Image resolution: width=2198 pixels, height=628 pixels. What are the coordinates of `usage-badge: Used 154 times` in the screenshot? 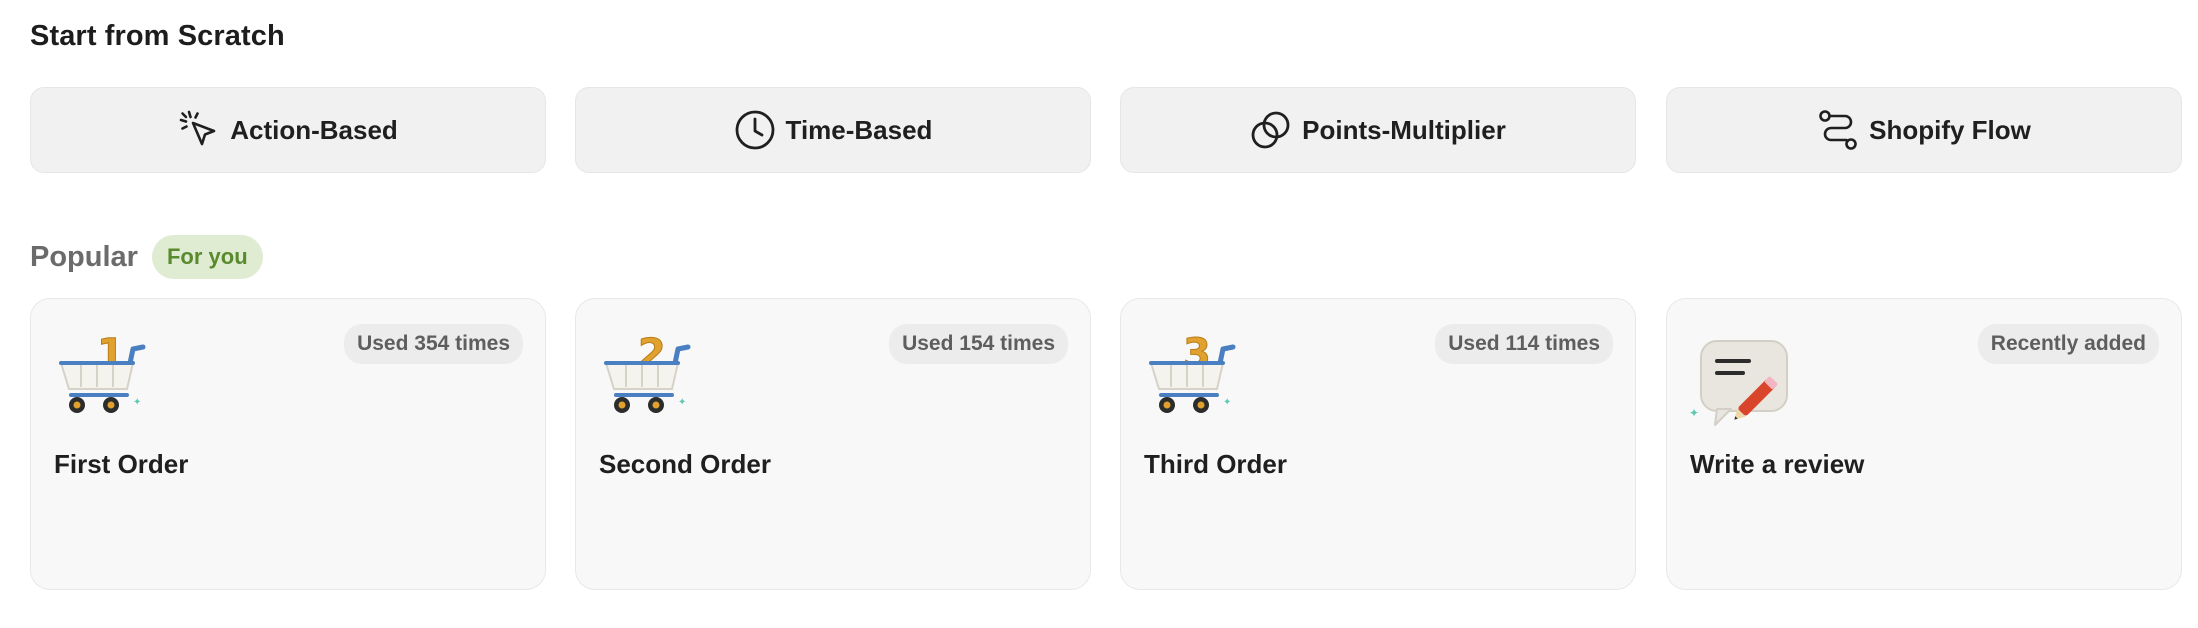 It's located at (978, 344).